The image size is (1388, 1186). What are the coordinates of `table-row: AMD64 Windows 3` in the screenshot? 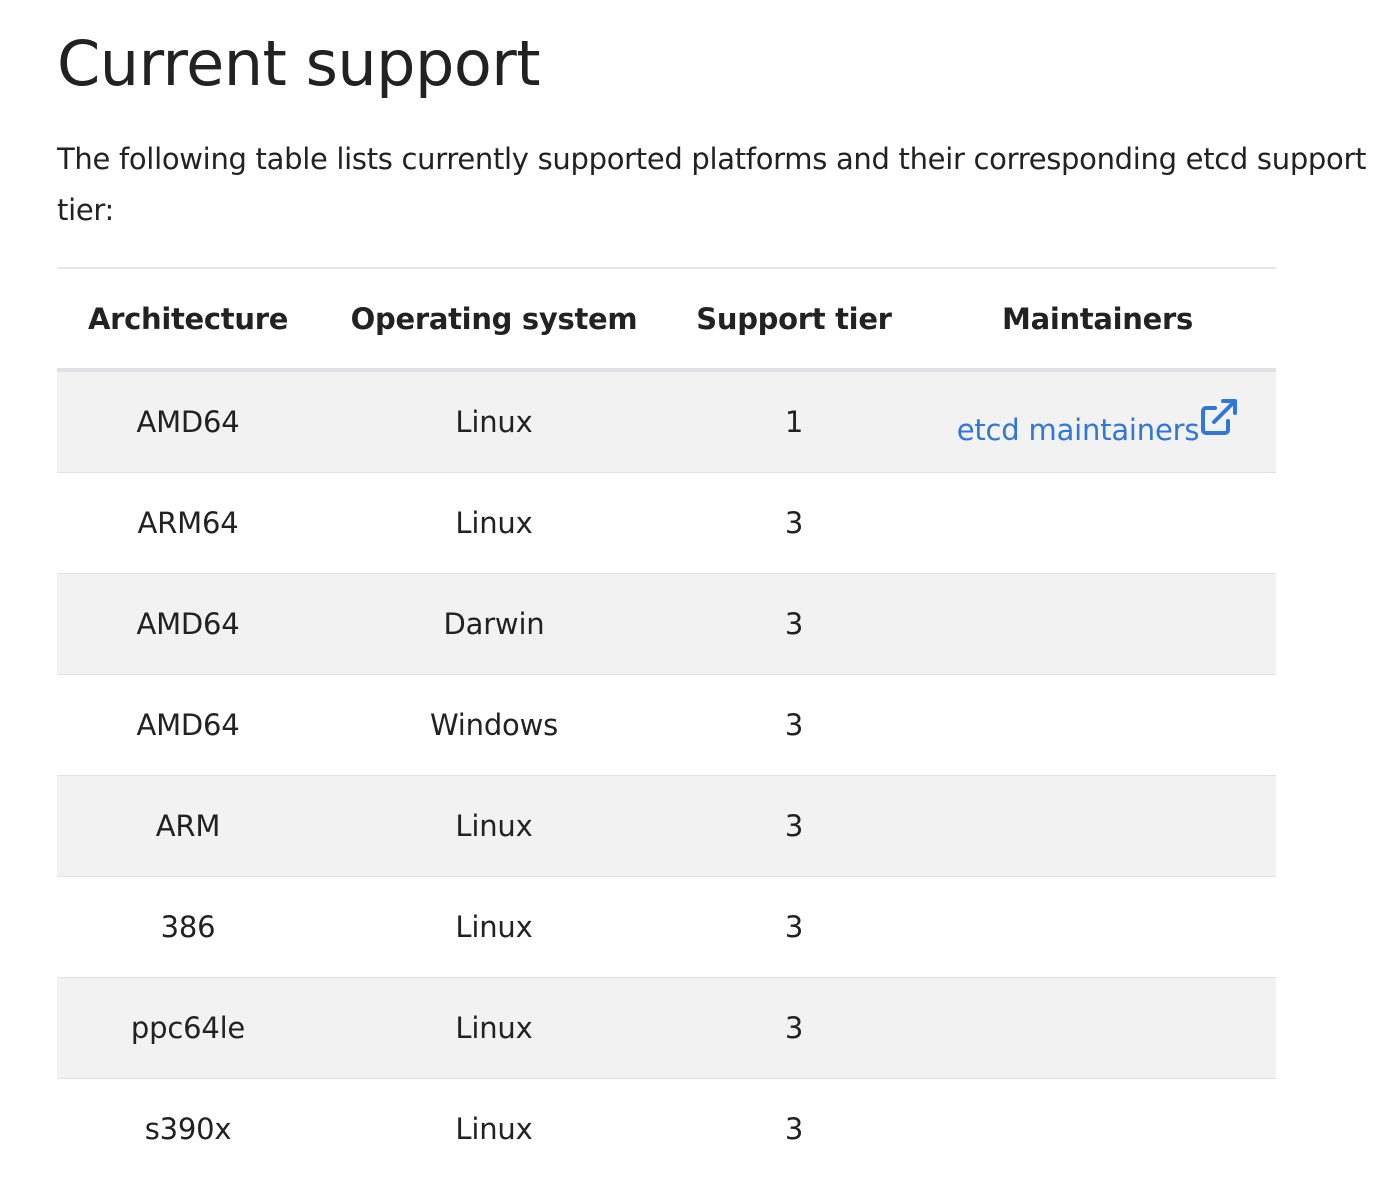 It's located at (666, 725).